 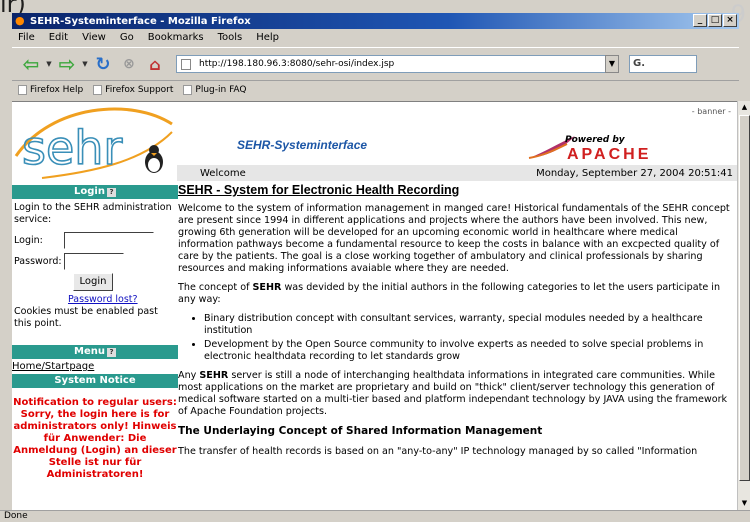 What do you see at coordinates (711, 111) in the screenshot?
I see `banner-label: - banner -` at bounding box center [711, 111].